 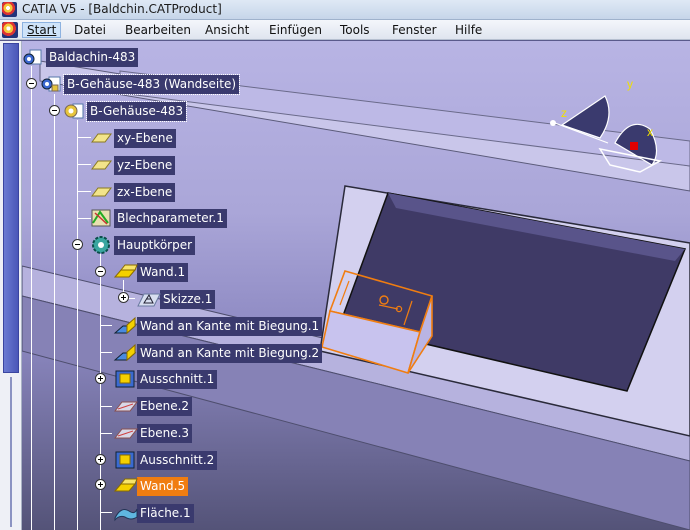 I want to click on menu-fenster: Fenster, so click(x=414, y=30).